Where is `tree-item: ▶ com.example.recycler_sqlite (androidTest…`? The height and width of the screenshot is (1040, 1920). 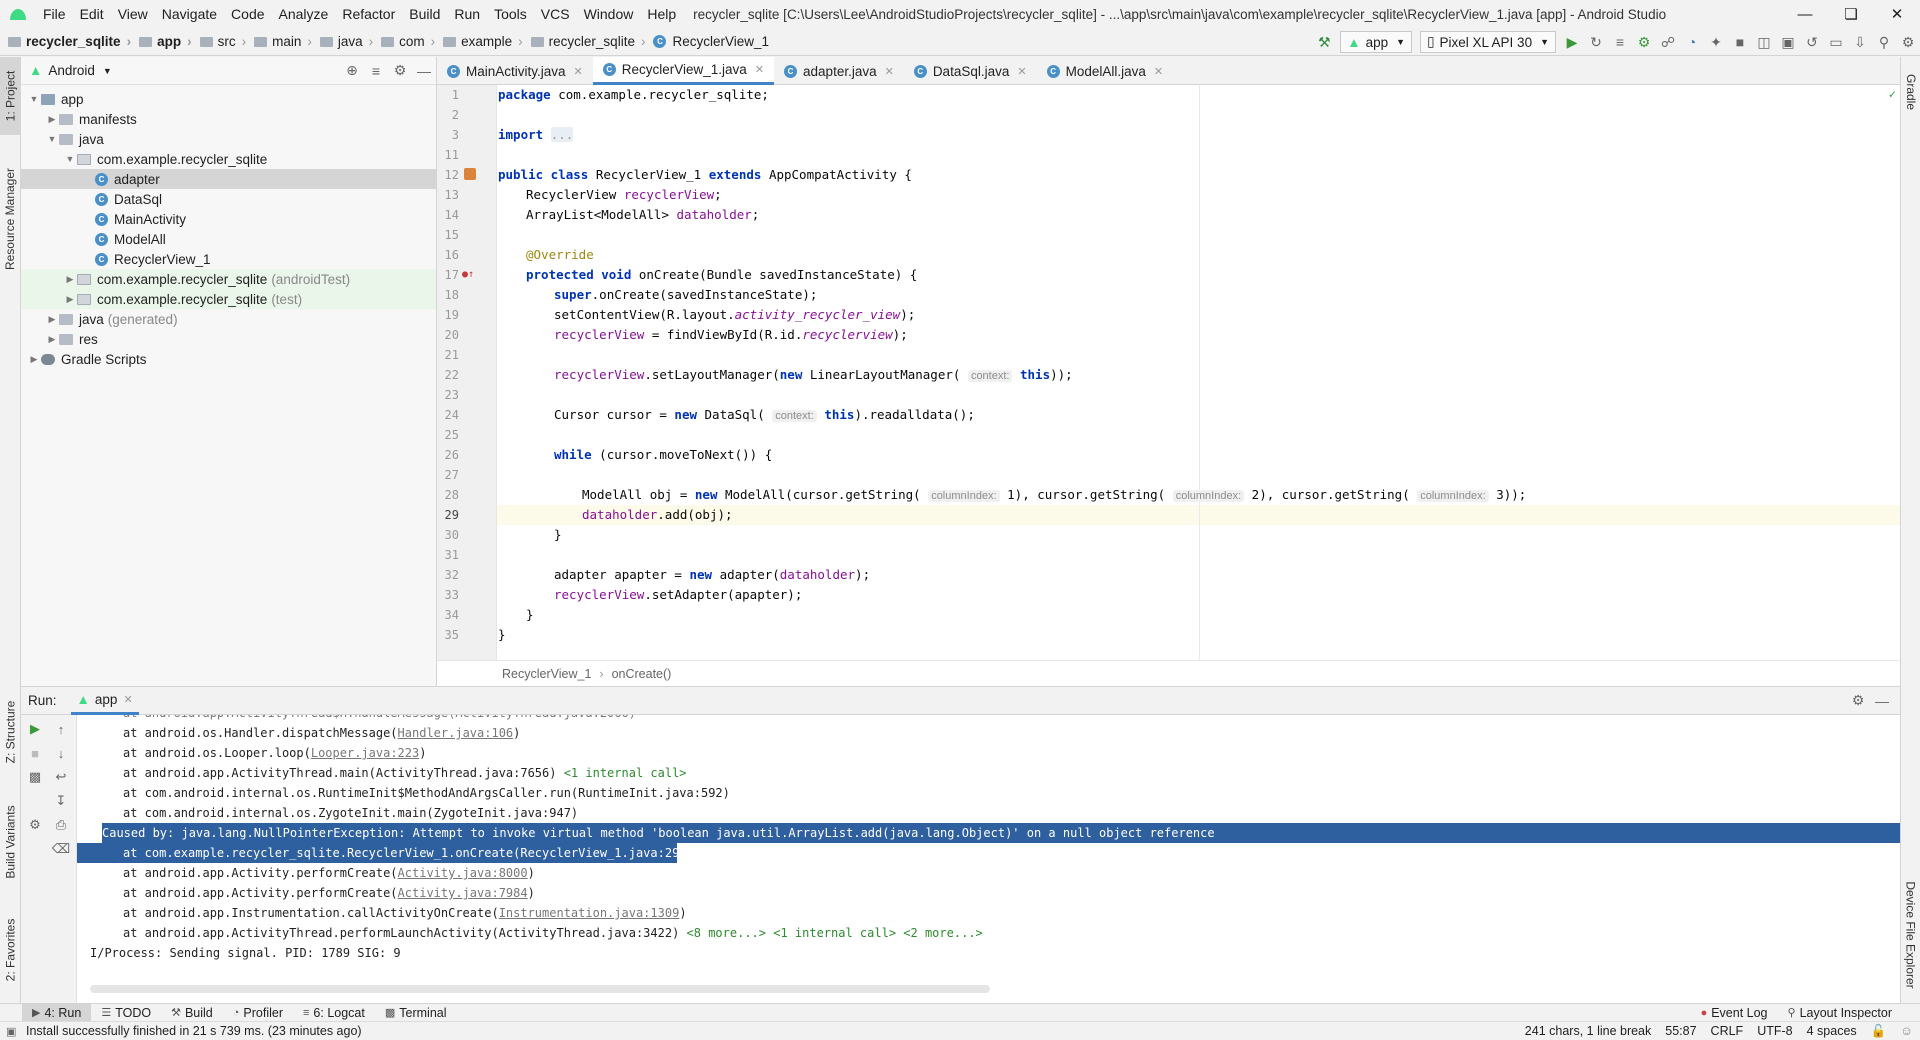 tree-item: ▶ com.example.recycler_sqlite (androidTest… is located at coordinates (228, 279).